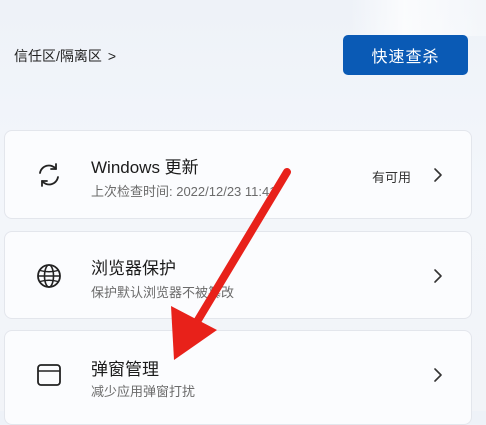  What do you see at coordinates (184, 191) in the screenshot?
I see `card-subtitle: 上次检查时间: 2022/12/23 11:41` at bounding box center [184, 191].